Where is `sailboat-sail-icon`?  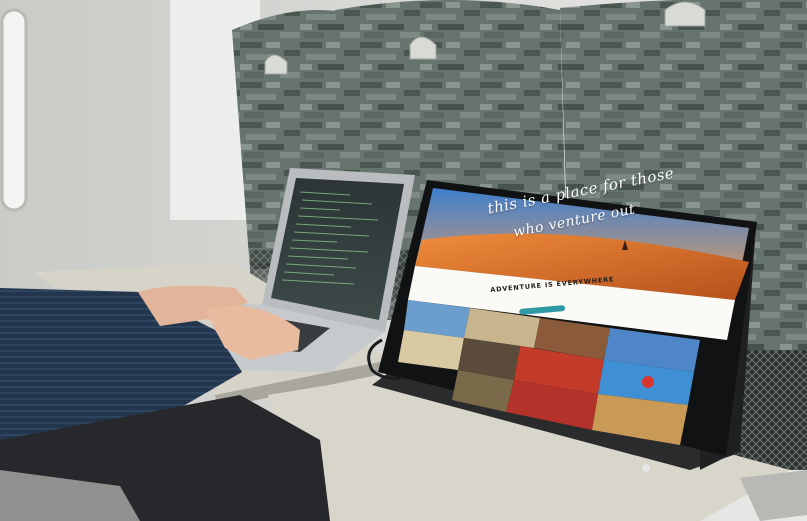
sailboat-sail-icon is located at coordinates (648, 382).